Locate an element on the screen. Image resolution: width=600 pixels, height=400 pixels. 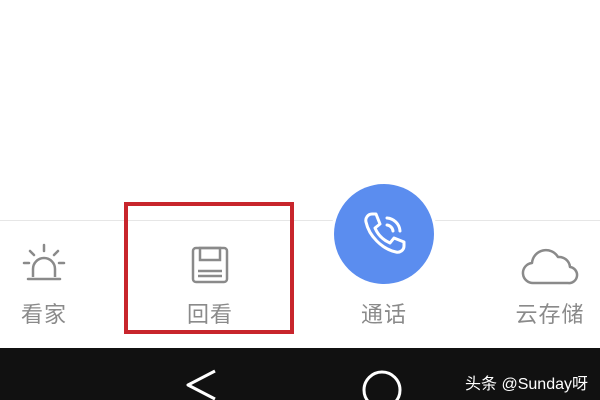
tab-home: 看家 is located at coordinates (44, 285).